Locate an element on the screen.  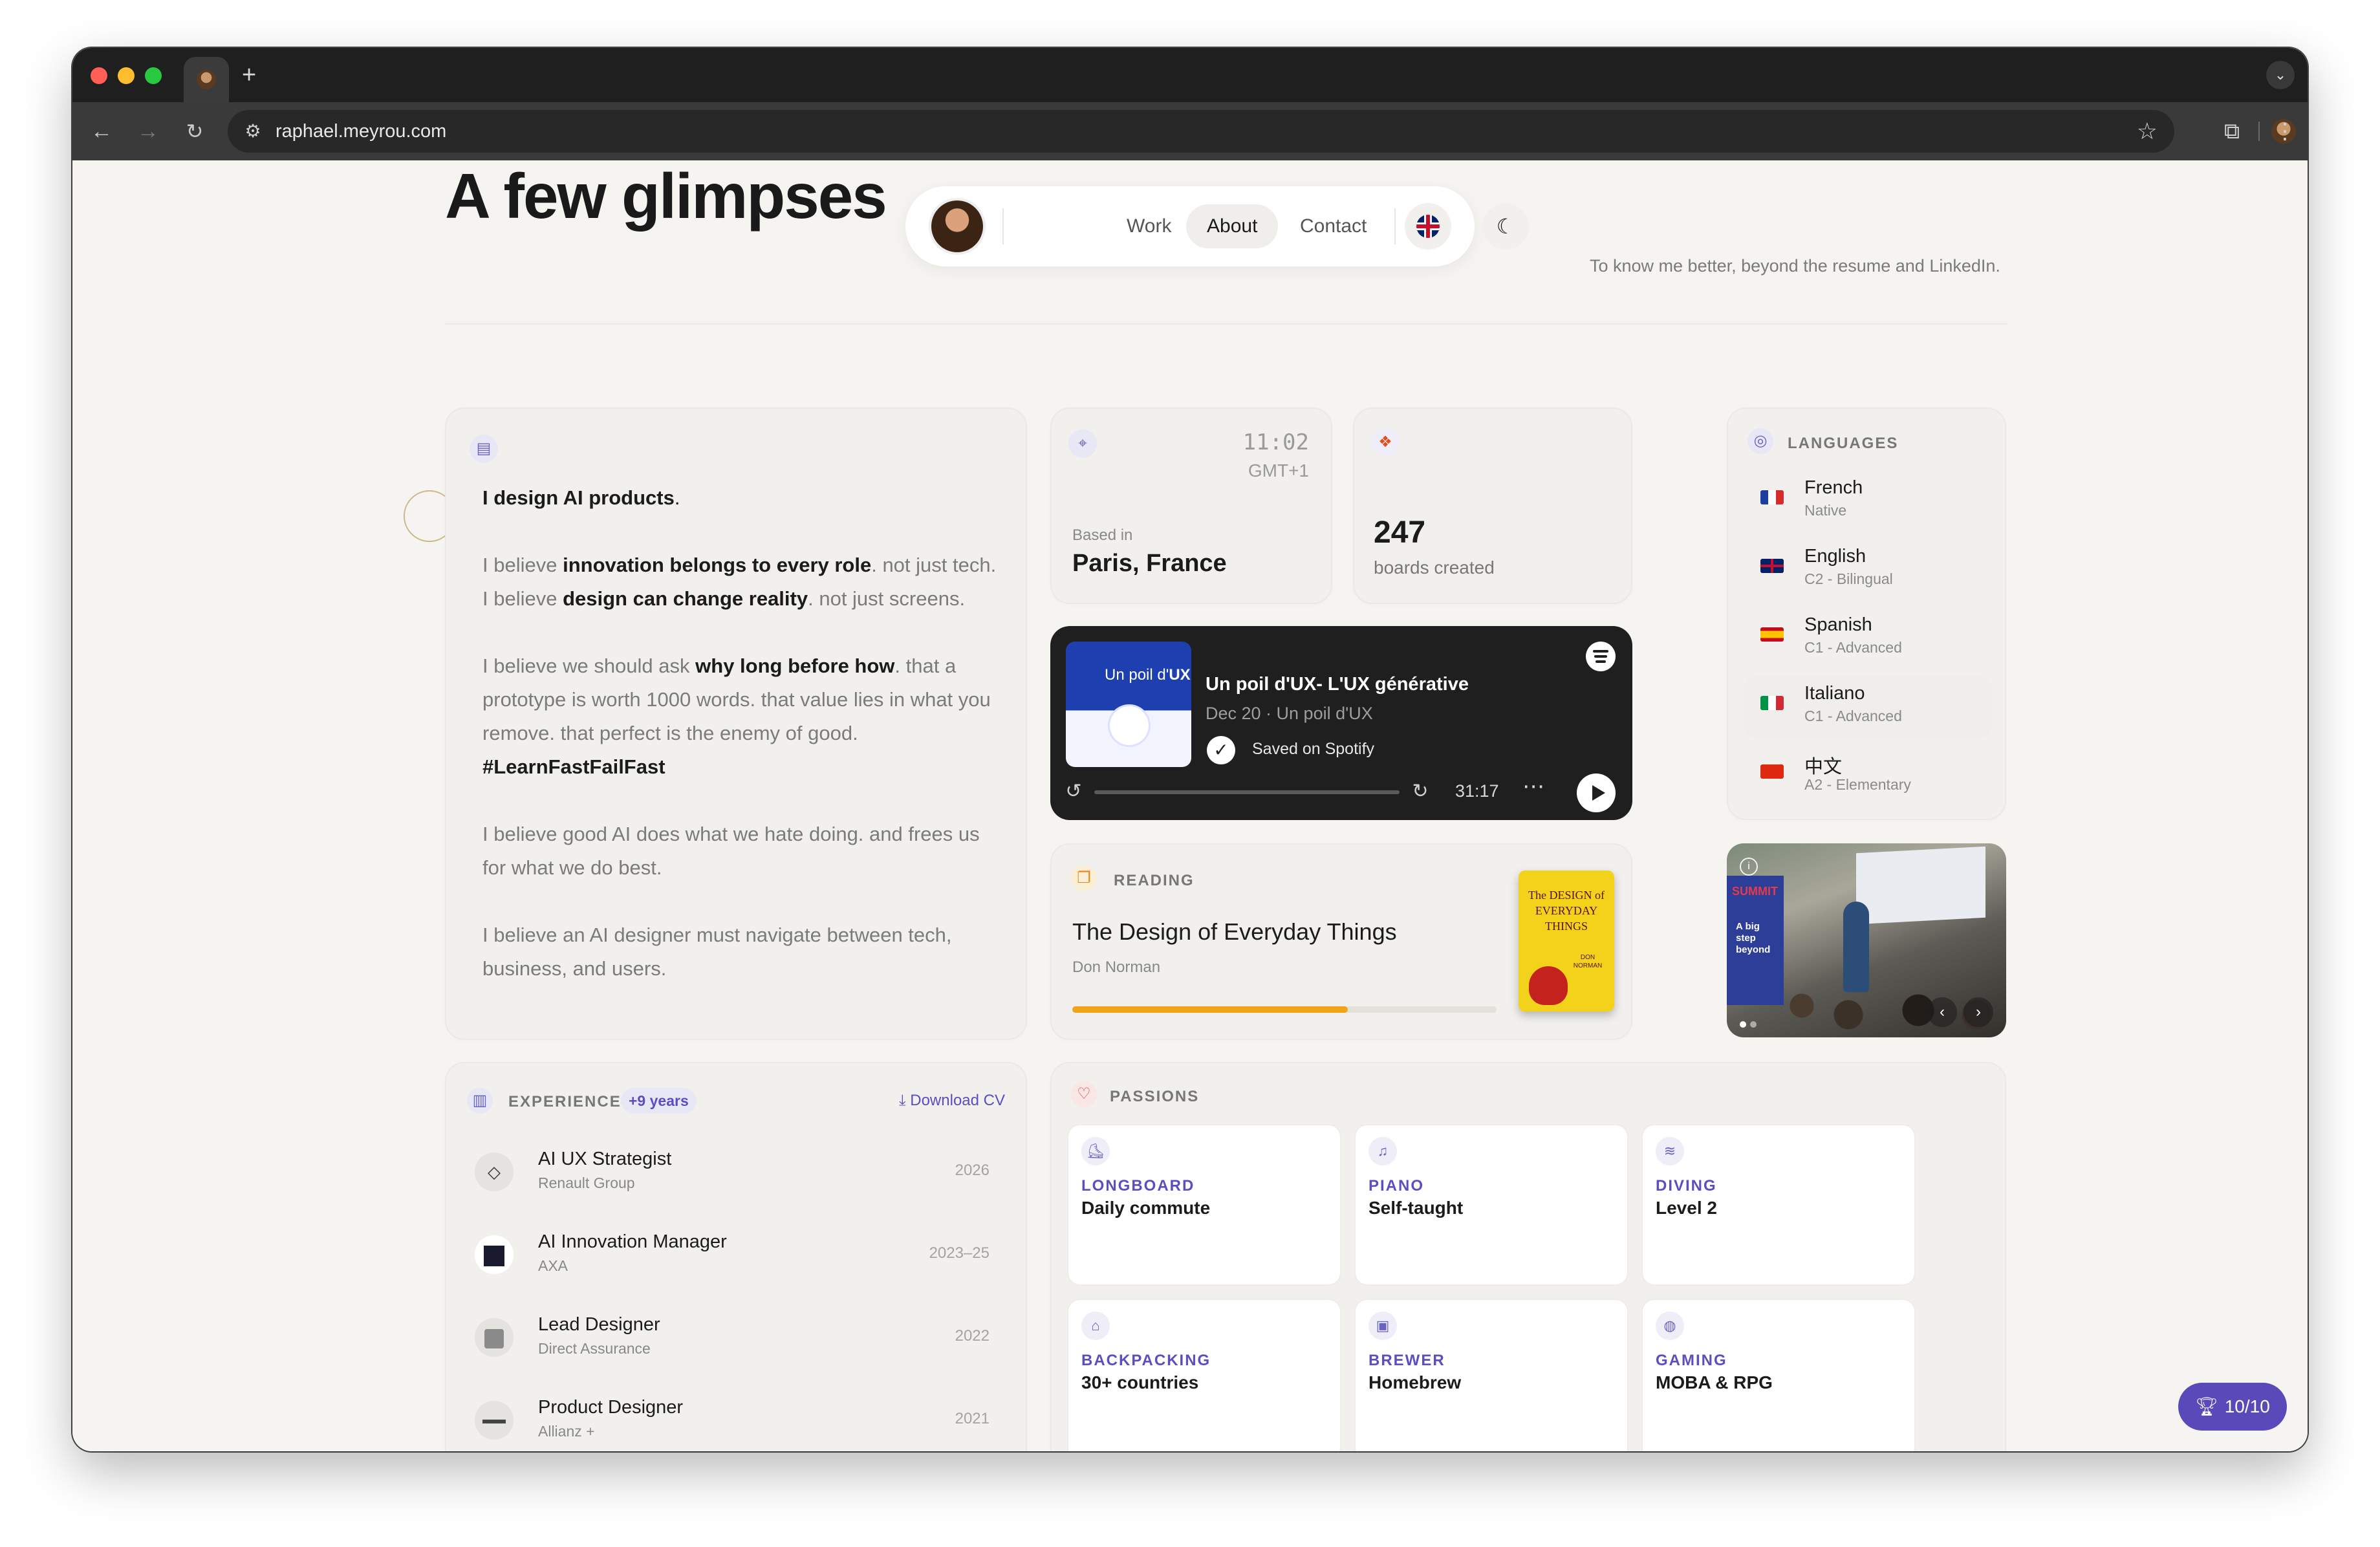
passion-value: Self-taught is located at coordinates (1416, 1208).